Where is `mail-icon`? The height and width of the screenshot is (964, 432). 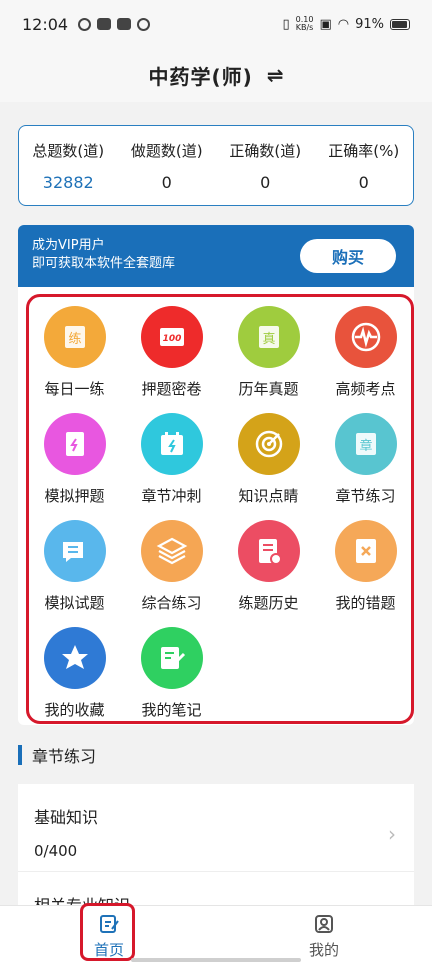 mail-icon is located at coordinates (104, 24).